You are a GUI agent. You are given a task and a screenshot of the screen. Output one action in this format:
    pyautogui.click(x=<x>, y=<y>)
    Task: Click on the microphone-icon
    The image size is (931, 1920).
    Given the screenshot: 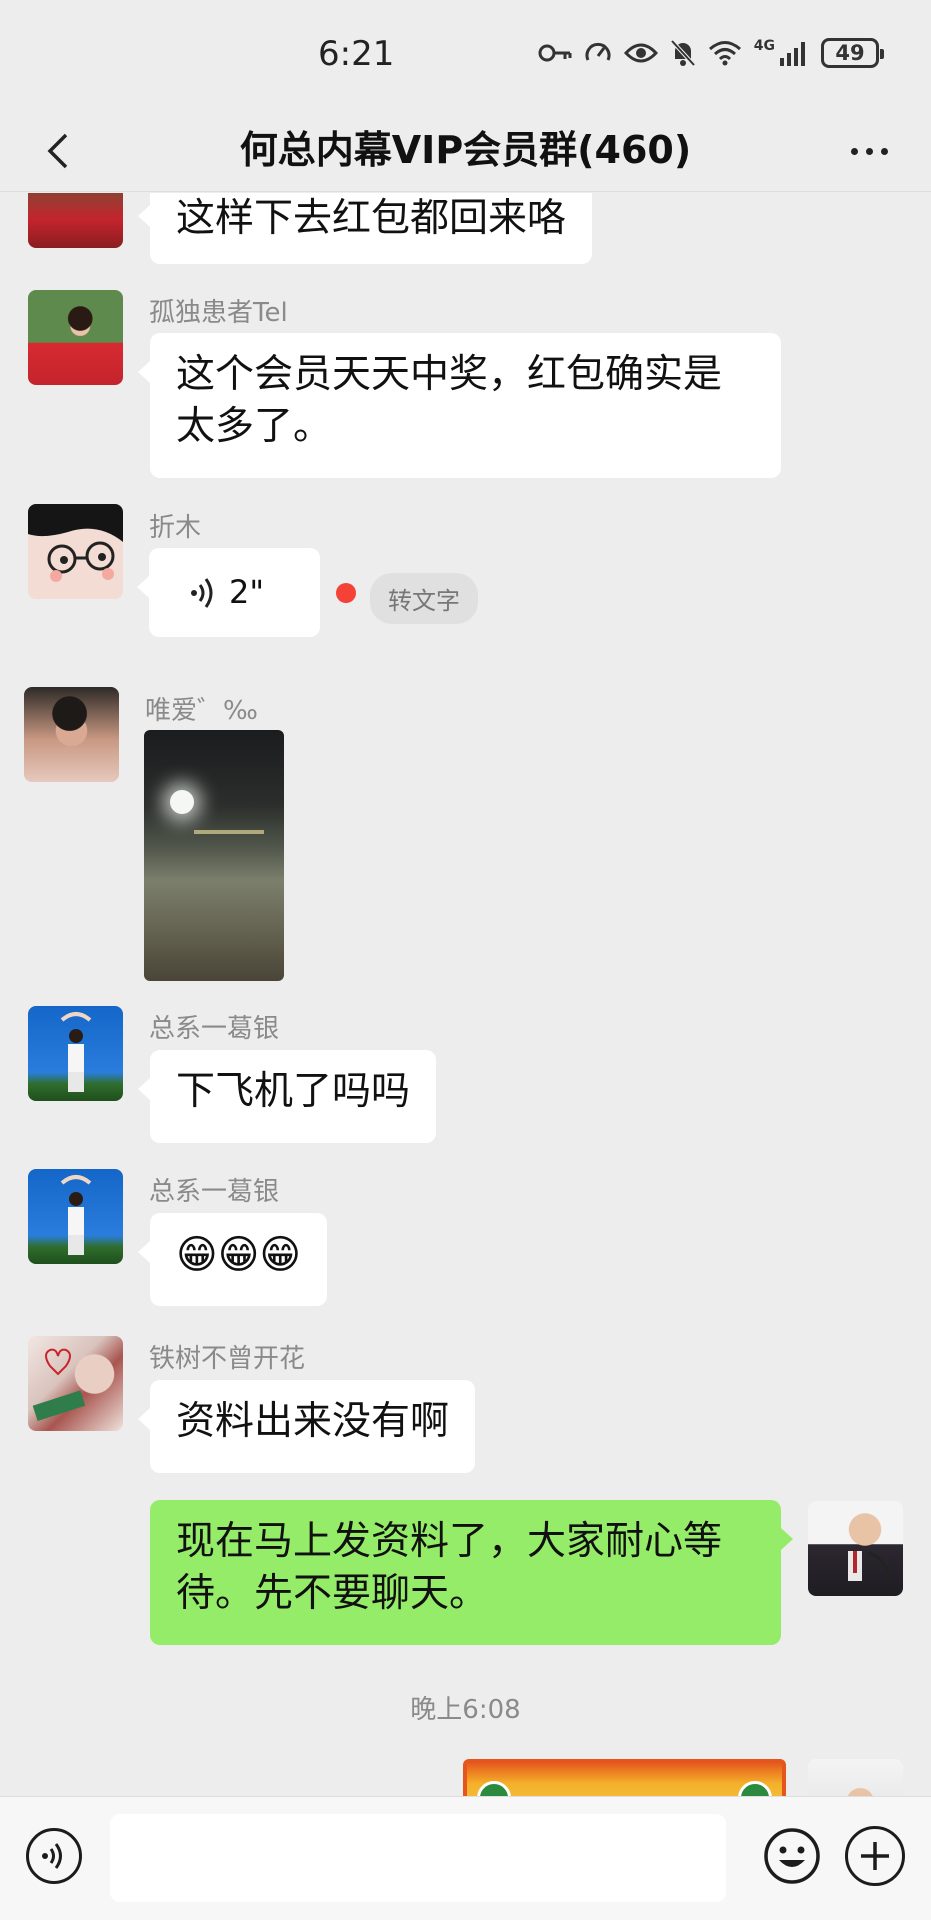 What is the action you would take?
    pyautogui.click(x=870, y=1566)
    